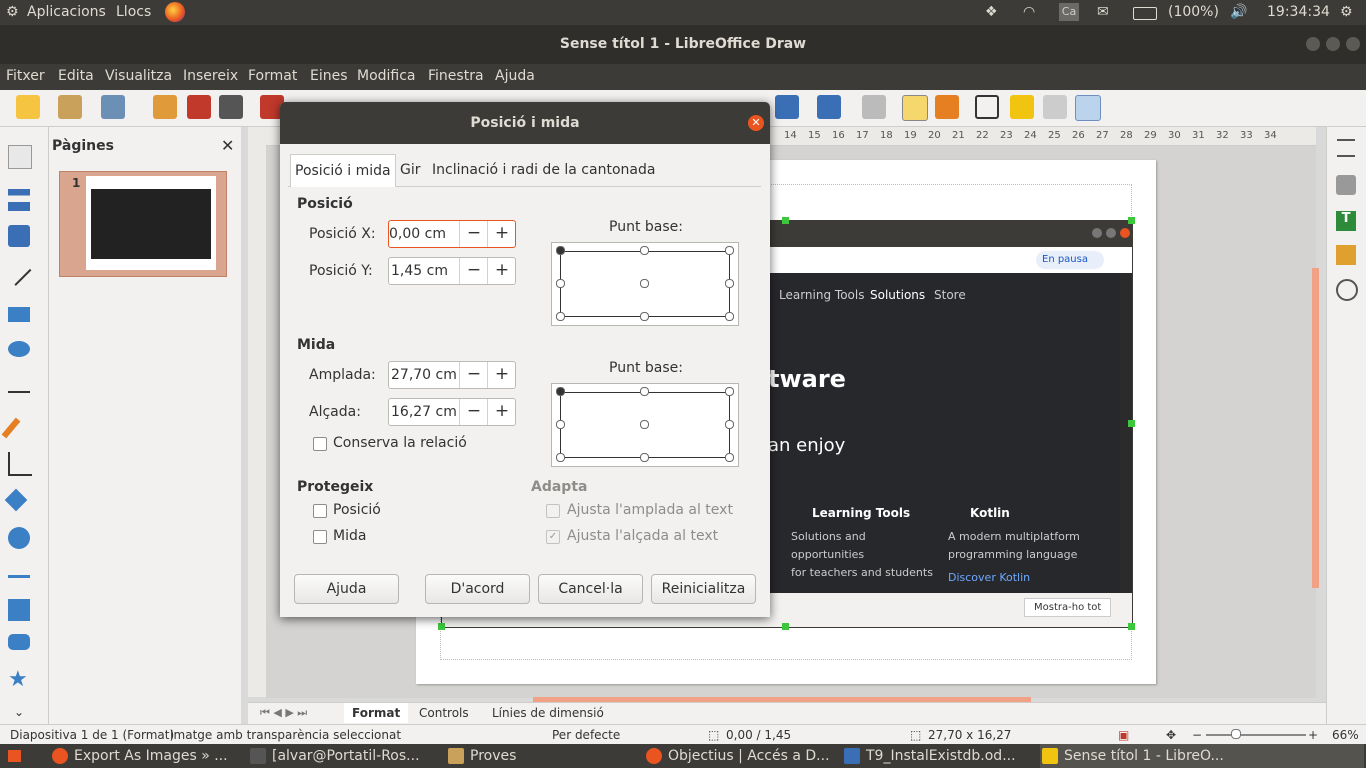 The width and height of the screenshot is (1366, 768). I want to click on size-point-middle-left, so click(560, 424).